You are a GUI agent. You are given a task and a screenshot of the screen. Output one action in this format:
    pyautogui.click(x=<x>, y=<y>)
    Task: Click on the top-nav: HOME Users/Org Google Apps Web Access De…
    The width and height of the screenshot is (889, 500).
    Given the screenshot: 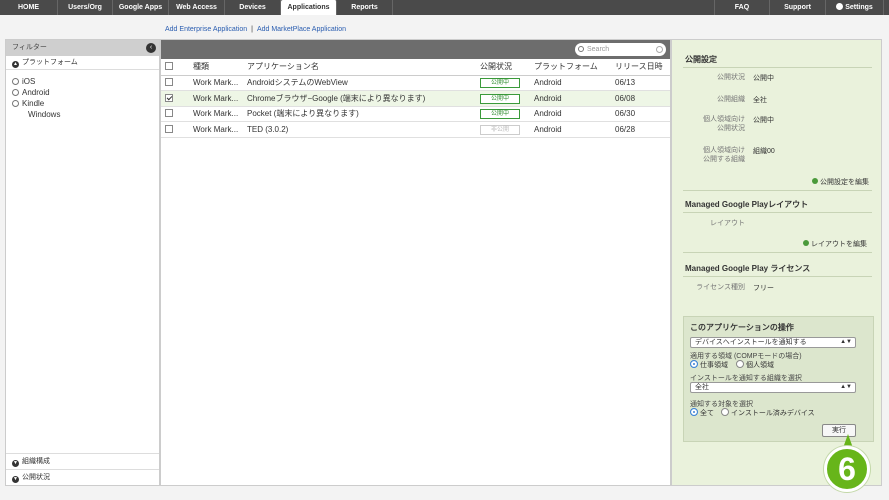 What is the action you would take?
    pyautogui.click(x=444, y=7)
    